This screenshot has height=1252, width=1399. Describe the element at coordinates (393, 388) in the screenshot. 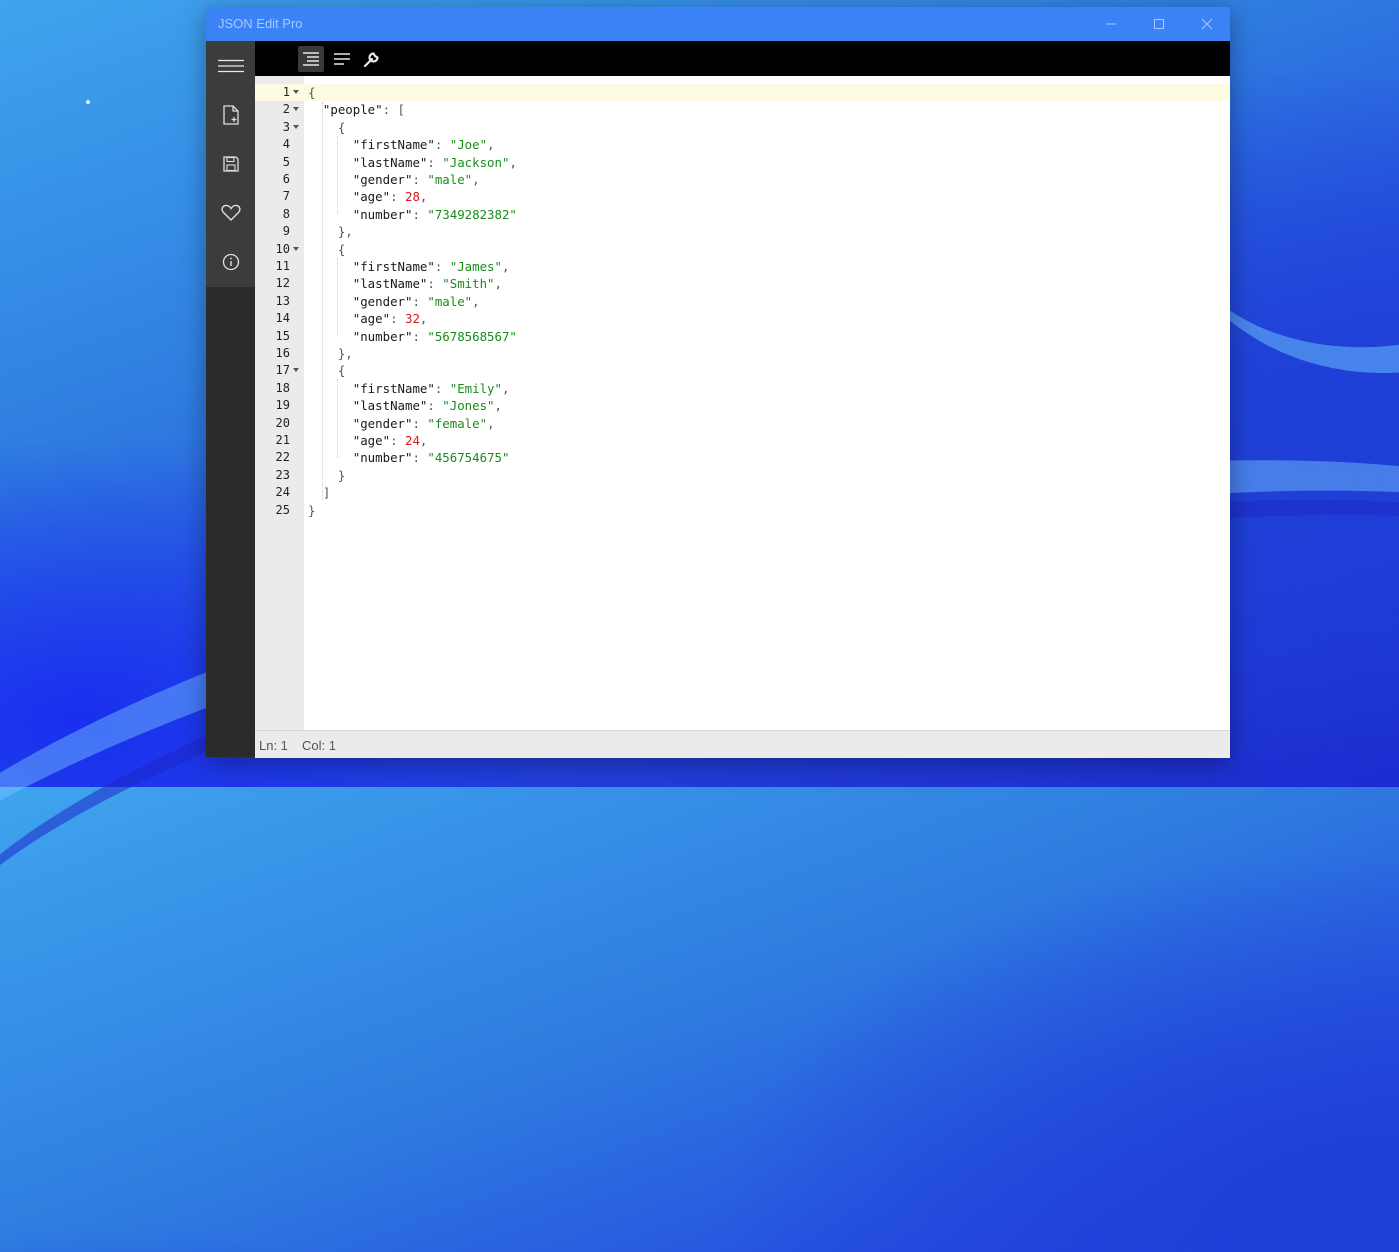

I see `code-token: "firstName"` at that location.